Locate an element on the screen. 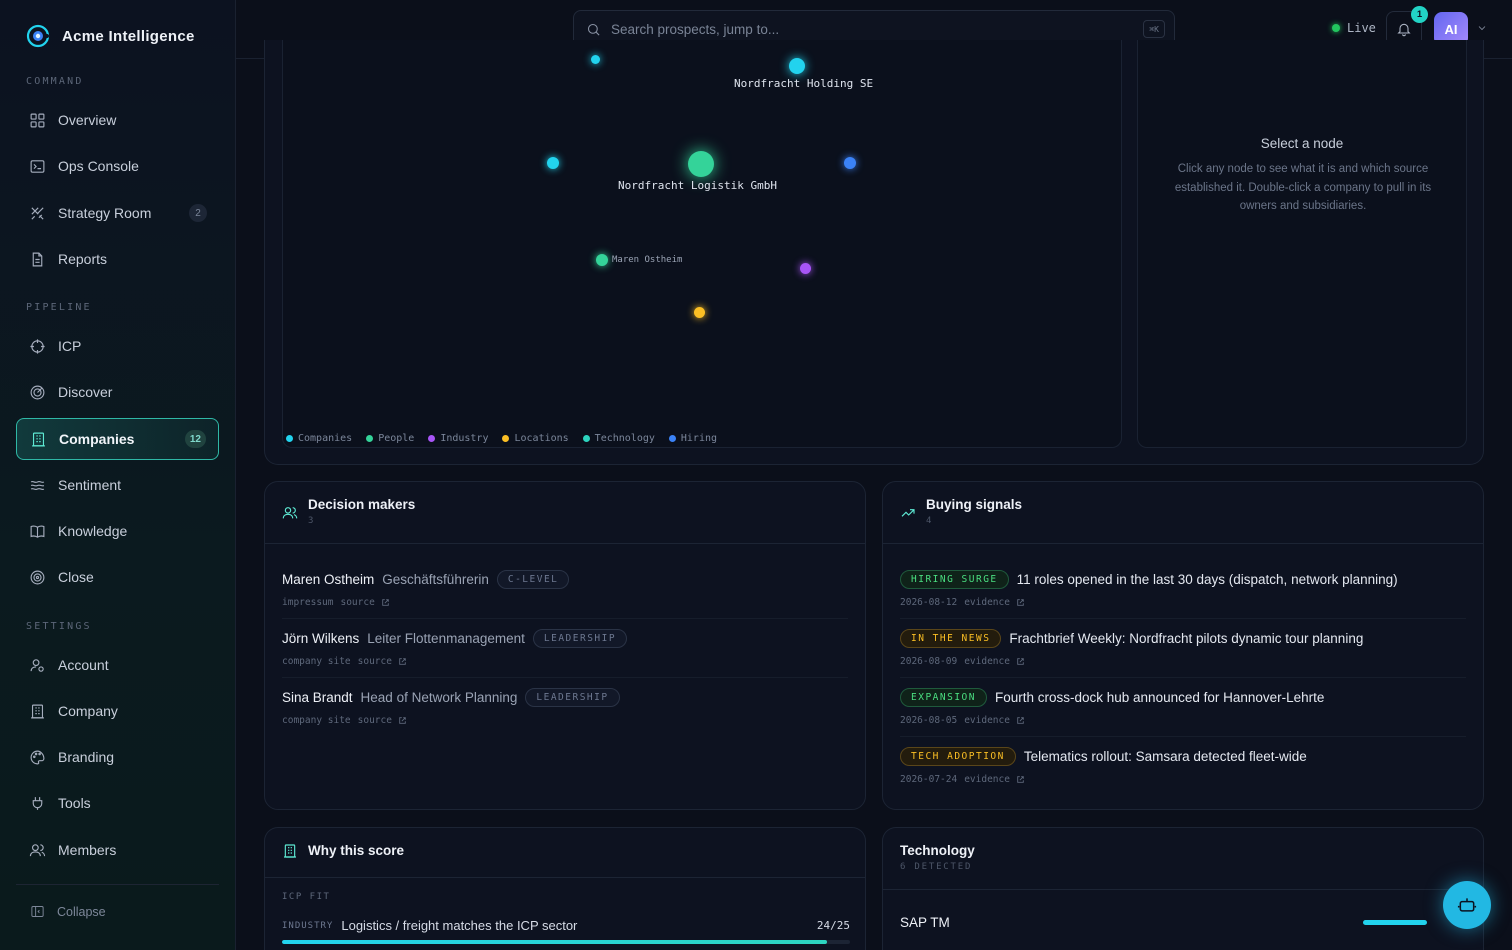 The width and height of the screenshot is (1512, 950). assistant-button is located at coordinates (1467, 905).